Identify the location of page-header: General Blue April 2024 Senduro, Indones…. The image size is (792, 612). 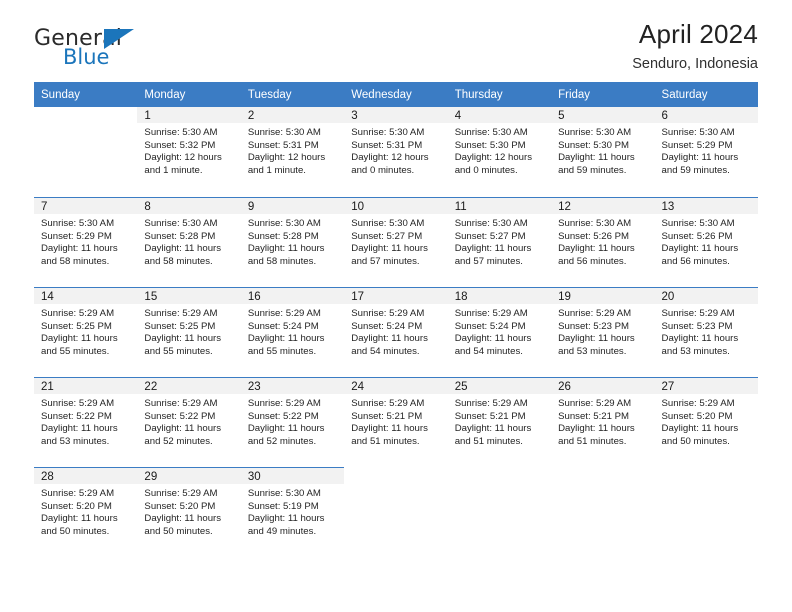
(396, 37).